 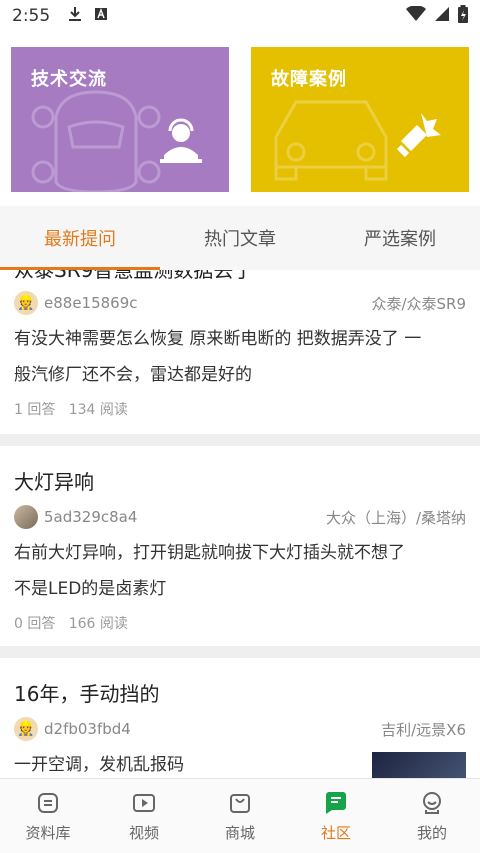 What do you see at coordinates (432, 816) in the screenshot?
I see `nav-profile: 我的` at bounding box center [432, 816].